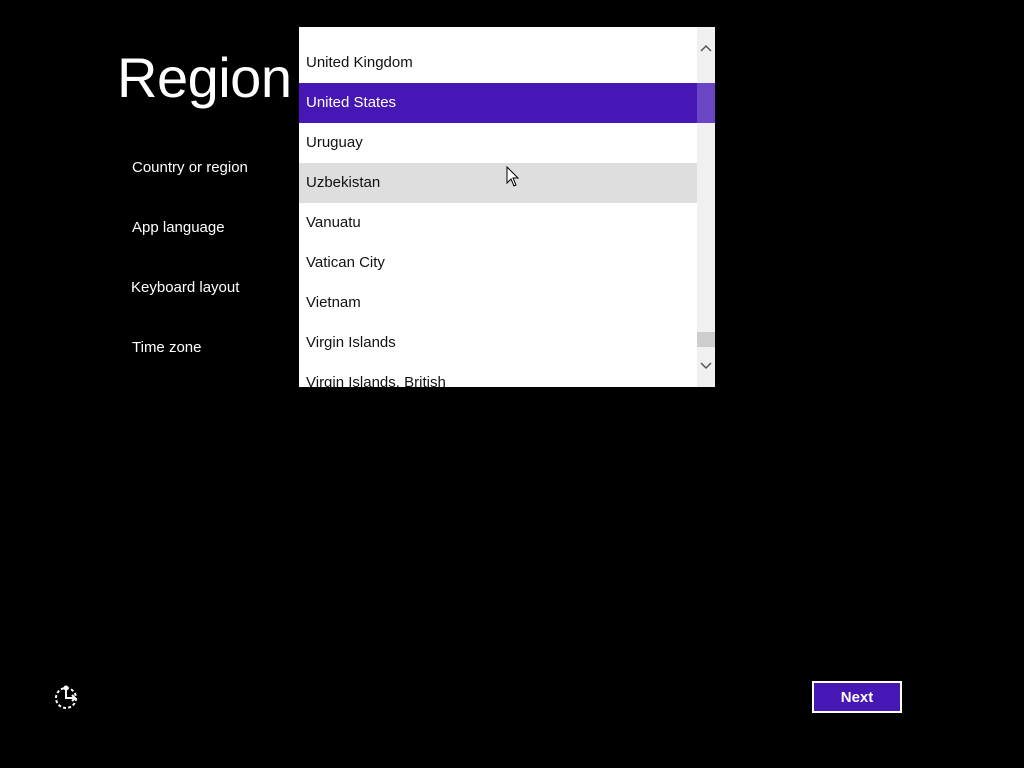 The width and height of the screenshot is (1024, 768). What do you see at coordinates (857, 697) in the screenshot?
I see `next-button: Next` at bounding box center [857, 697].